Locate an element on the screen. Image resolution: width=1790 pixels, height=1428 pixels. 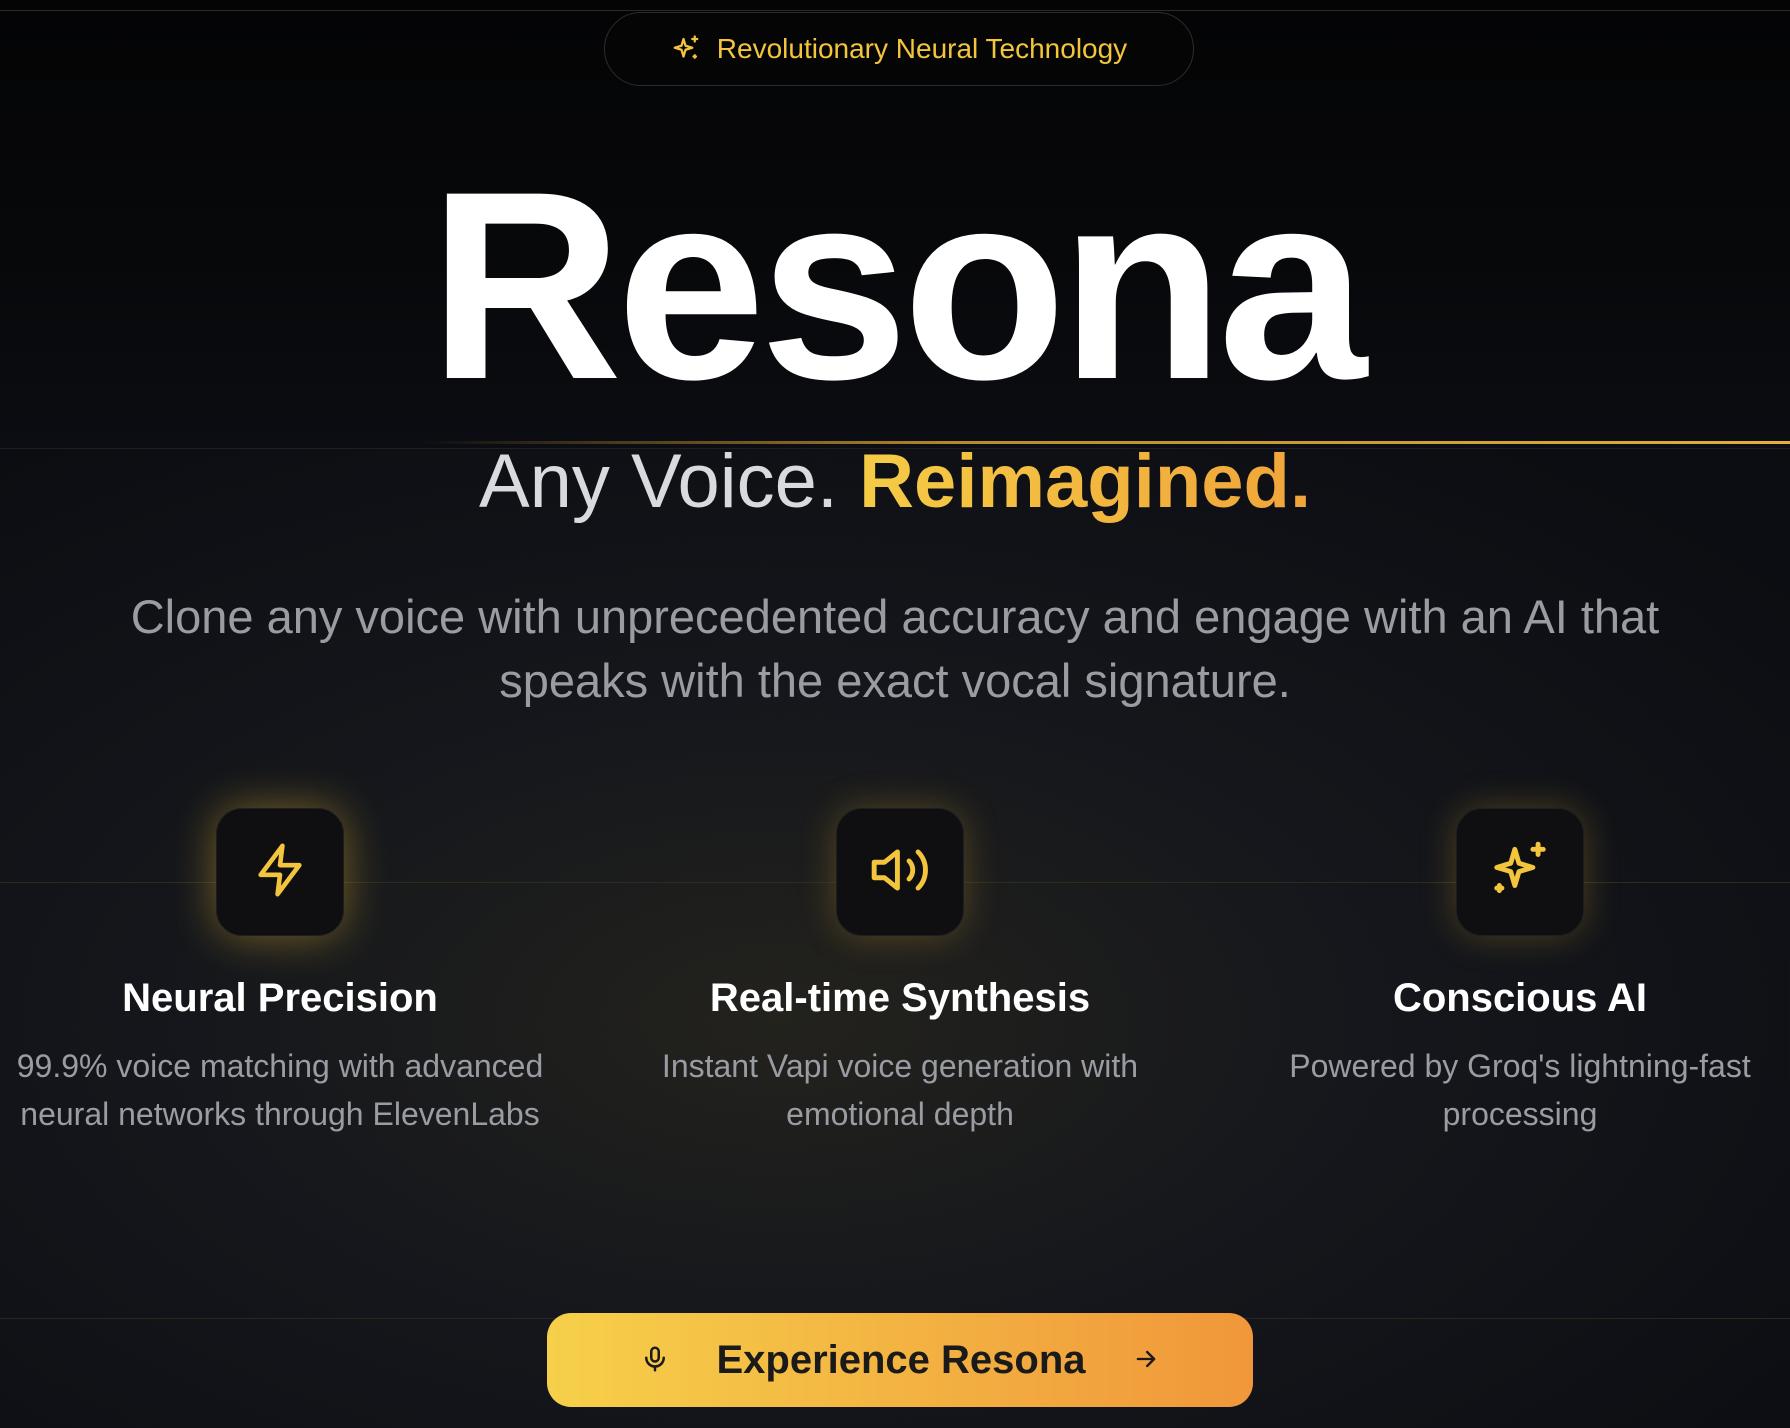
cta-label: Experience Resona is located at coordinates (901, 1359).